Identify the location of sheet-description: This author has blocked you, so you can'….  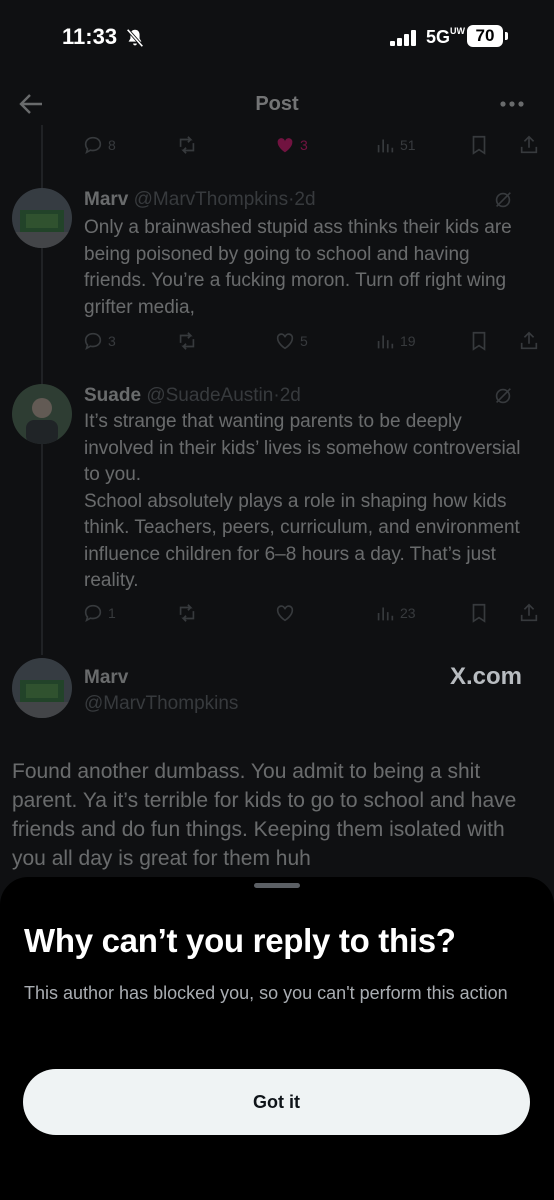
(266, 993).